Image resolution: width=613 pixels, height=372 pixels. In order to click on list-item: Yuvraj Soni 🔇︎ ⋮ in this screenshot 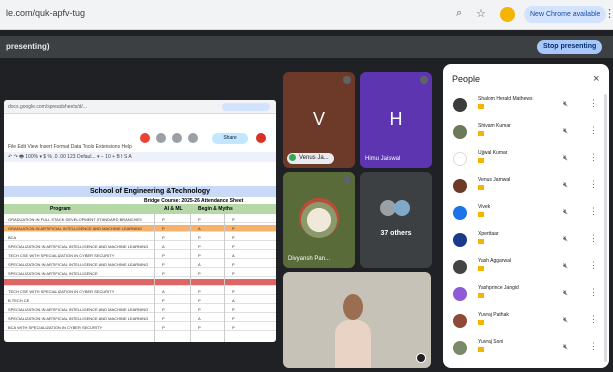, I will do `click(526, 348)`.